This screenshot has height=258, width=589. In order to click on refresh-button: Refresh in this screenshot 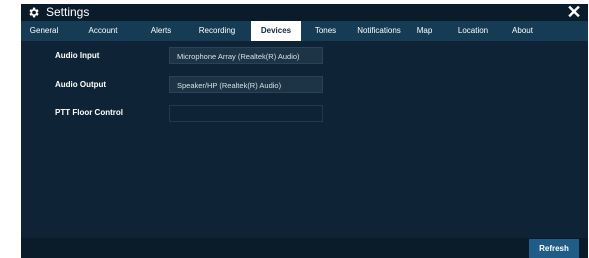, I will do `click(554, 248)`.